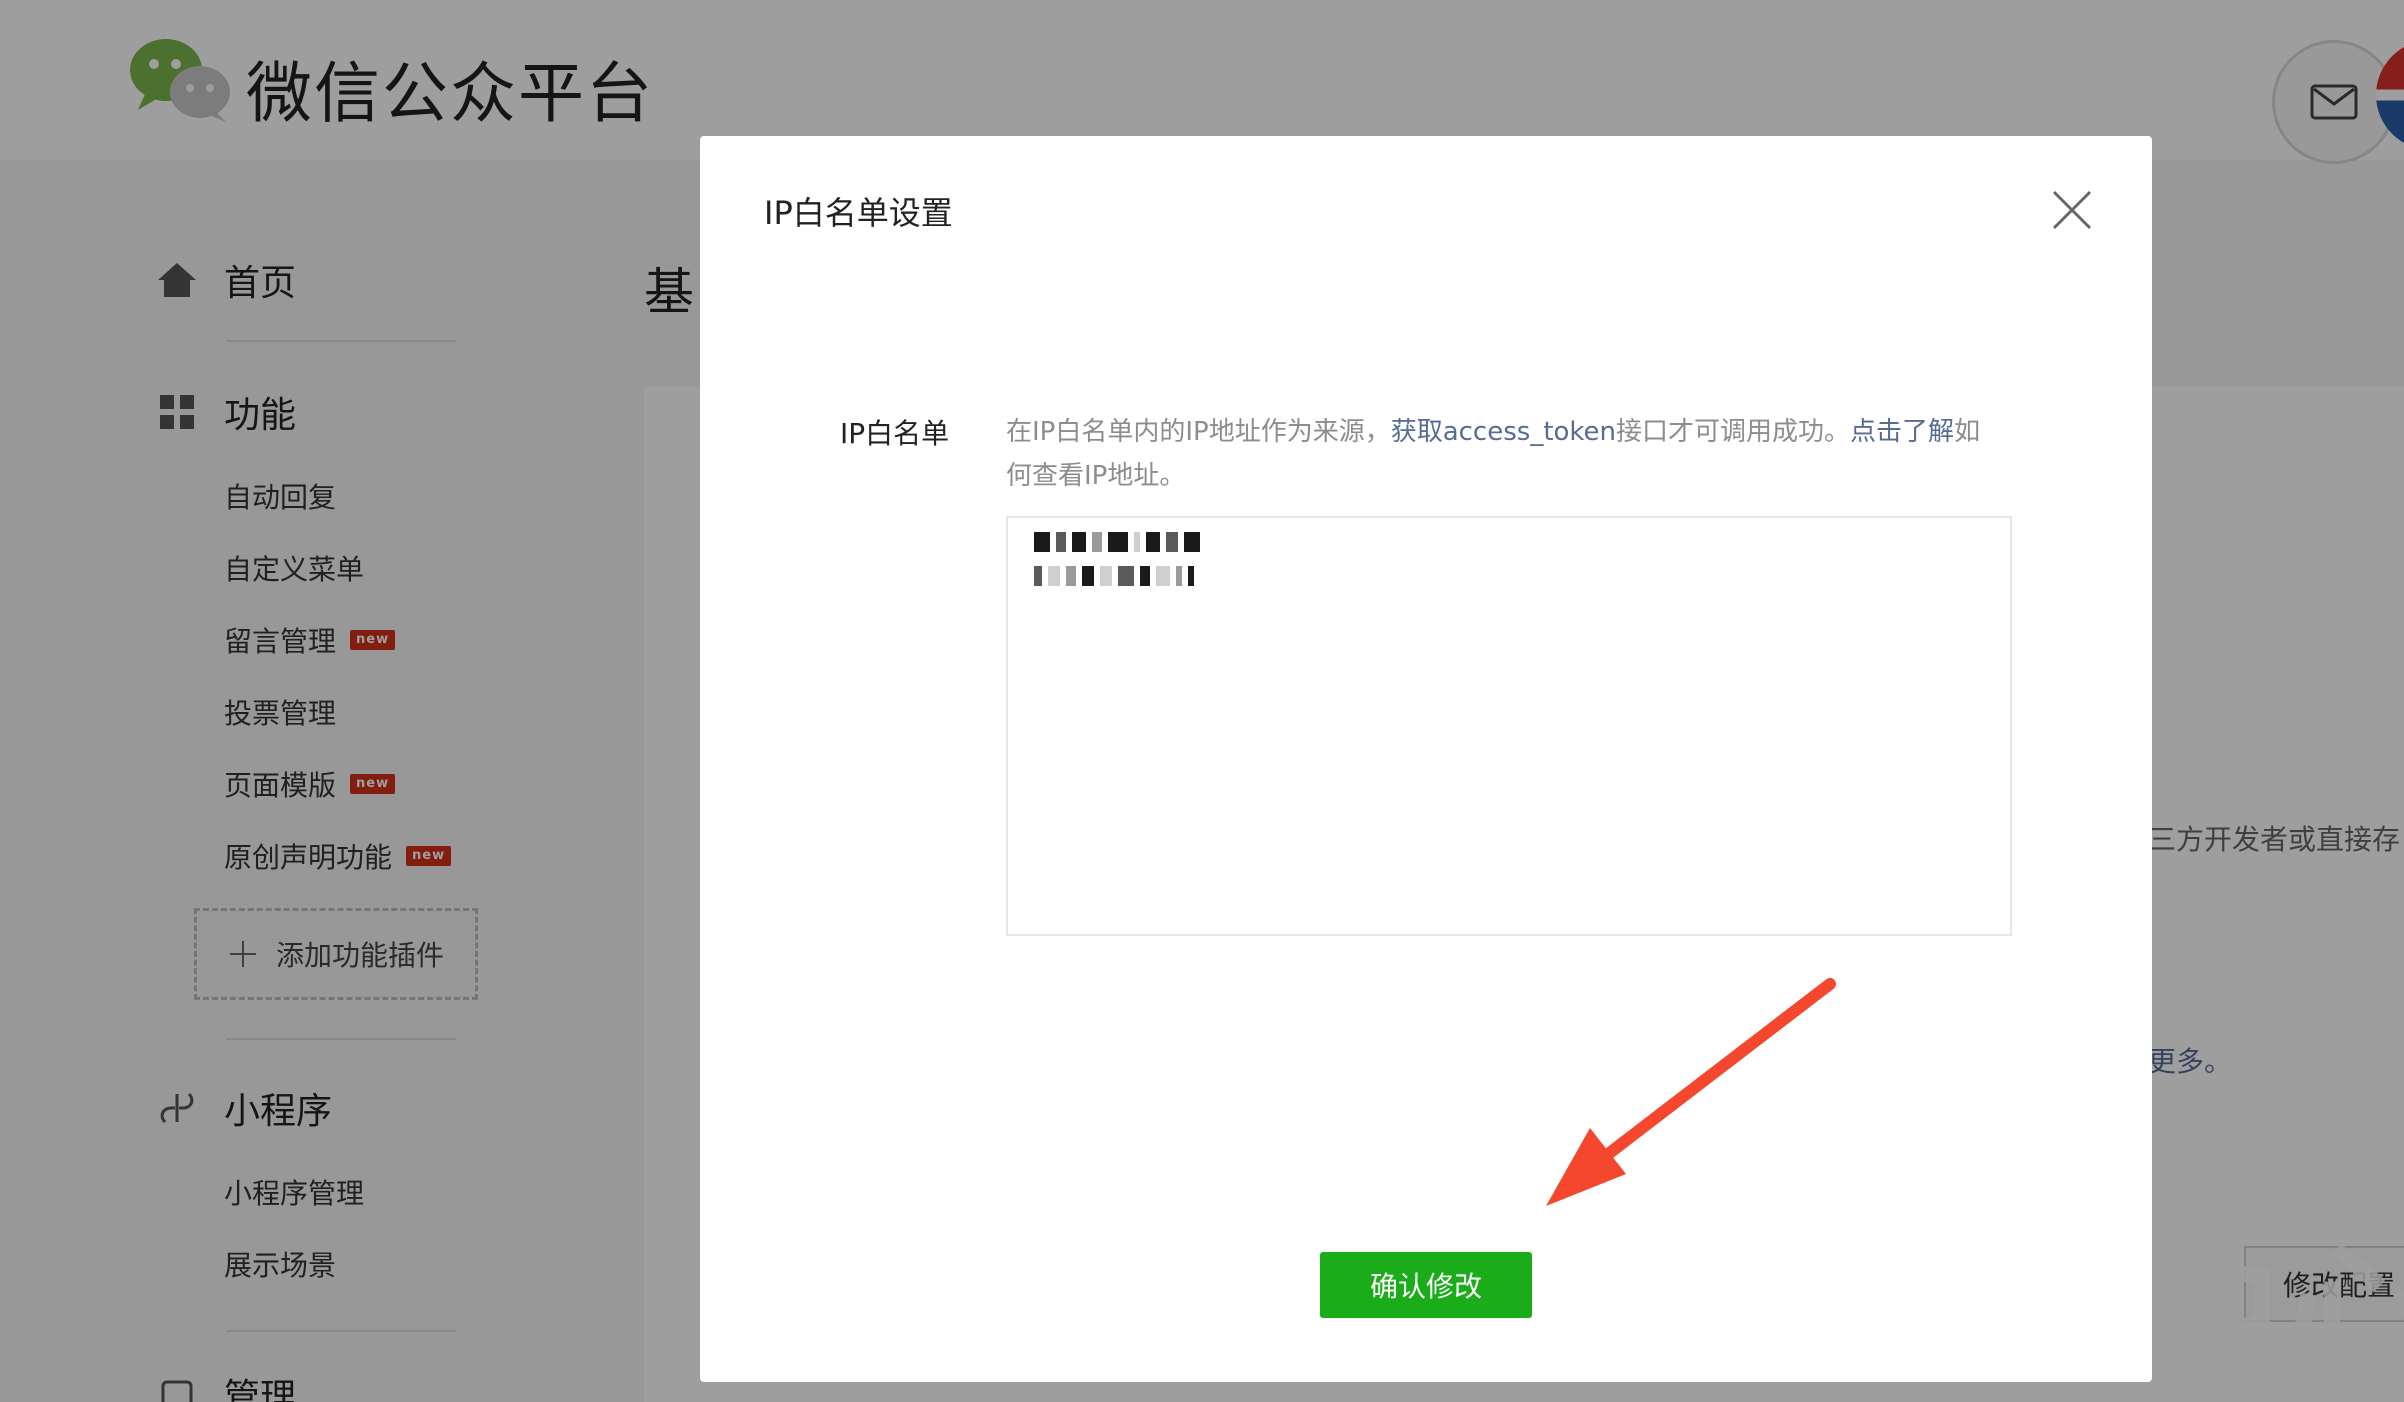 Image resolution: width=2404 pixels, height=1402 pixels. I want to click on dialog-title: IP白名单设置, so click(858, 213).